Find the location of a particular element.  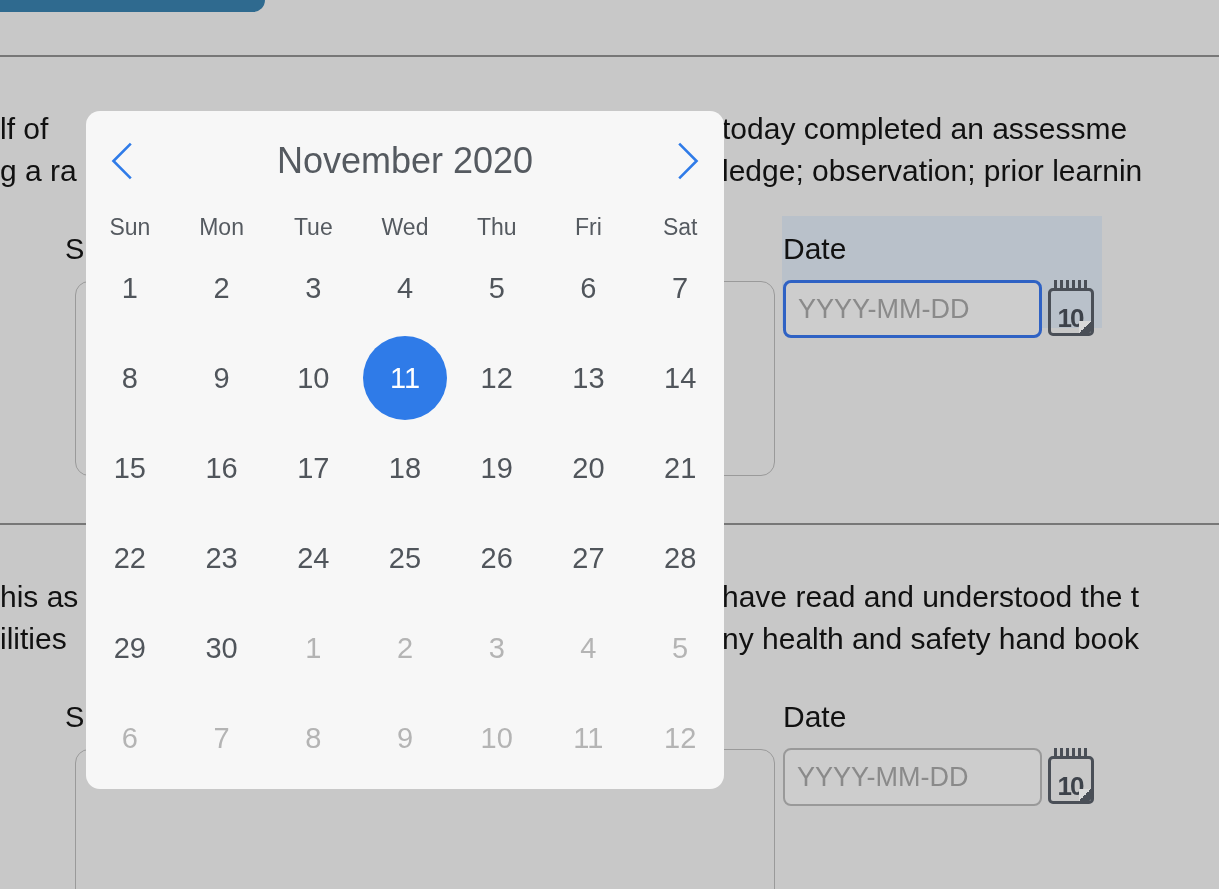

calendar-day: 14 is located at coordinates (680, 378).